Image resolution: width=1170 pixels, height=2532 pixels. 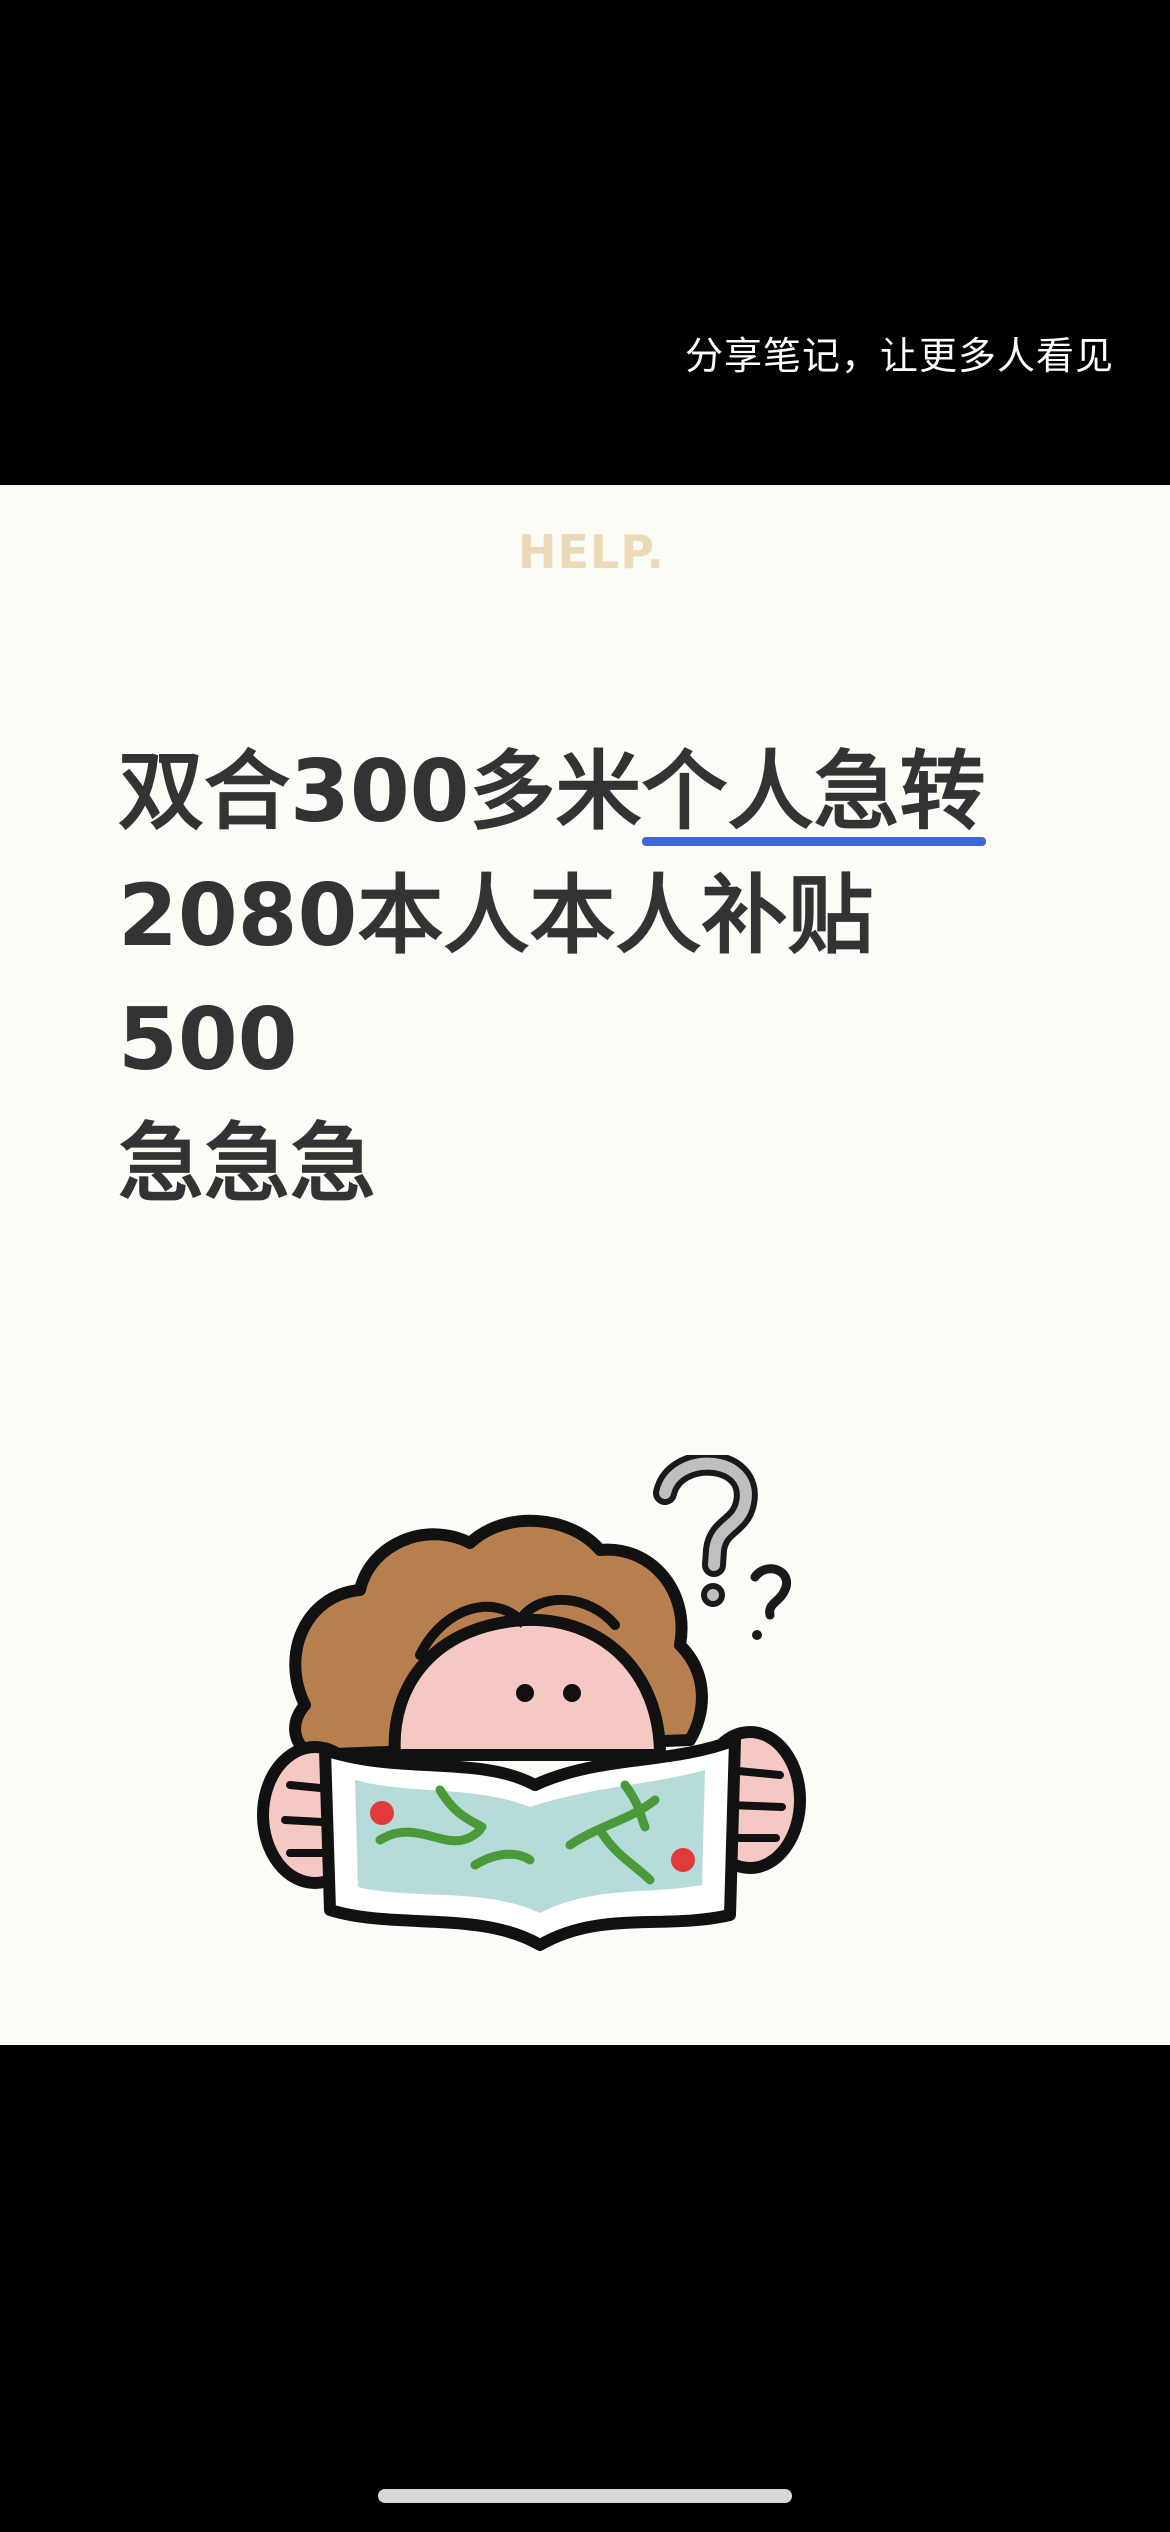 What do you see at coordinates (247, 1164) in the screenshot?
I see `note-line-4: 急急急` at bounding box center [247, 1164].